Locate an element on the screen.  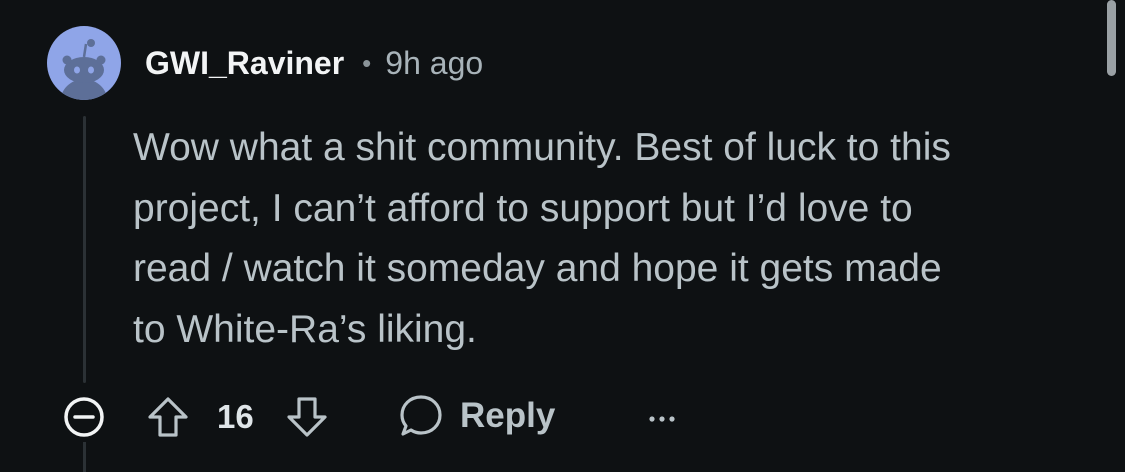
collapse-minus-icon is located at coordinates (84, 417).